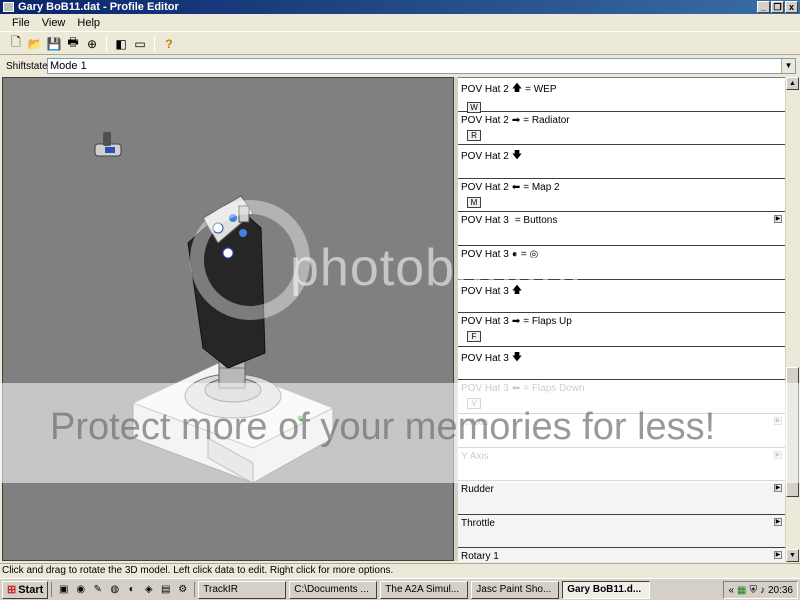 The image size is (800, 600). What do you see at coordinates (621, 498) in the screenshot?
I see `profile-row: Rudder ▶` at bounding box center [621, 498].